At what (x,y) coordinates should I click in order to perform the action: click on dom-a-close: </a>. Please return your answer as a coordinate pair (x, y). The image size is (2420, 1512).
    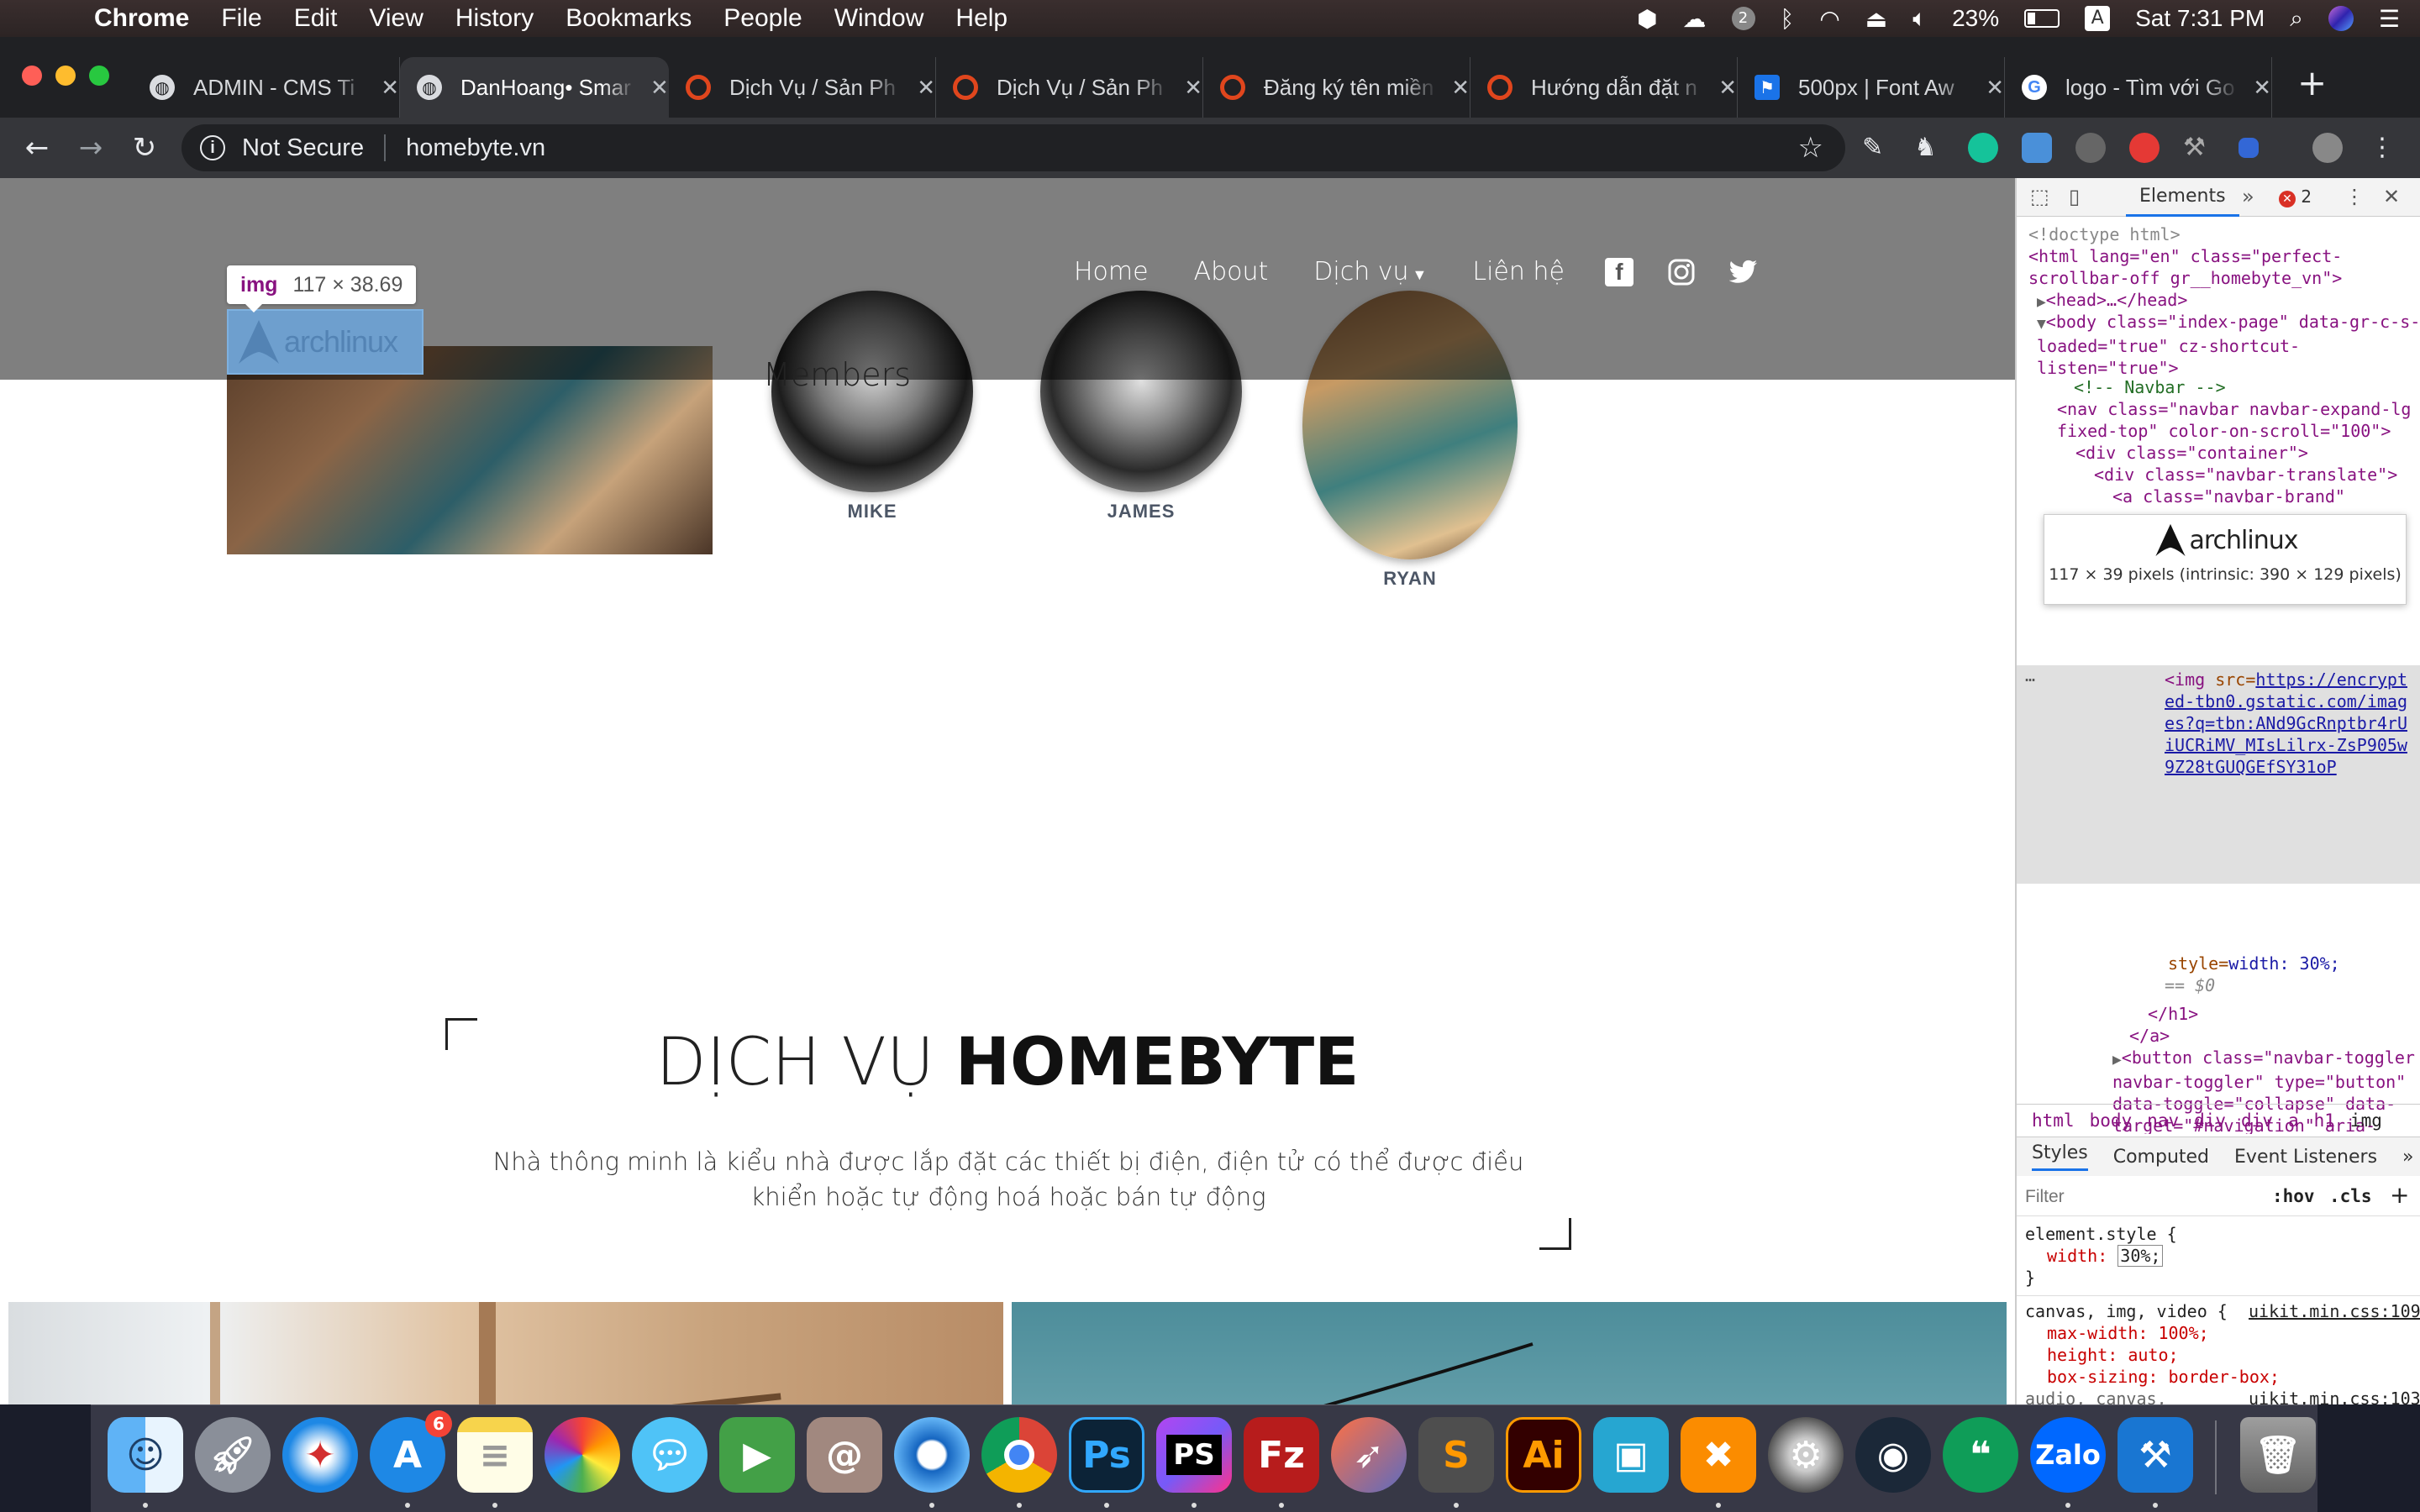
    Looking at the image, I should click on (2149, 1036).